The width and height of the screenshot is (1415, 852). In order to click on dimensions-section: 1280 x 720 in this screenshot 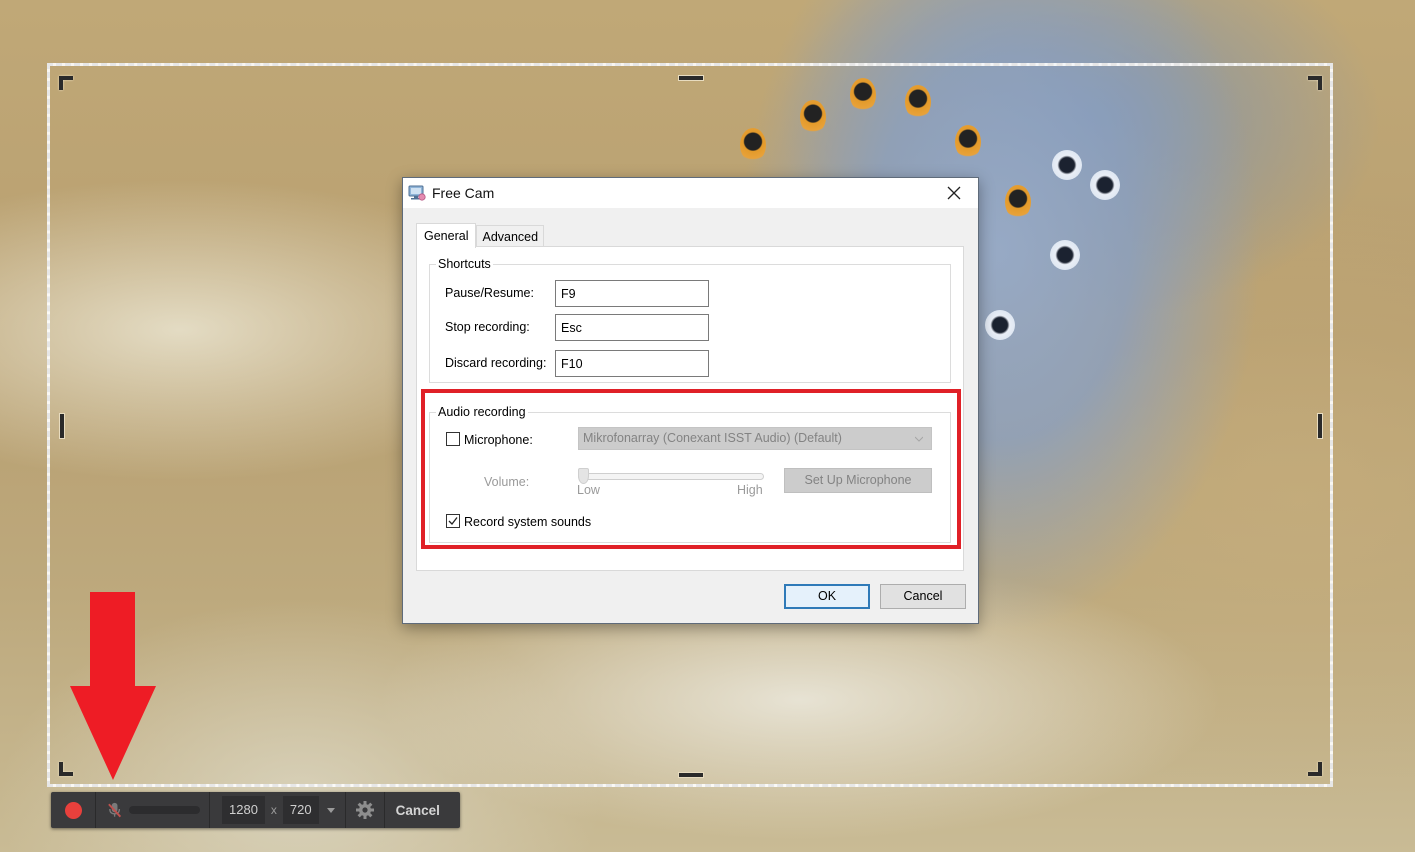, I will do `click(278, 810)`.